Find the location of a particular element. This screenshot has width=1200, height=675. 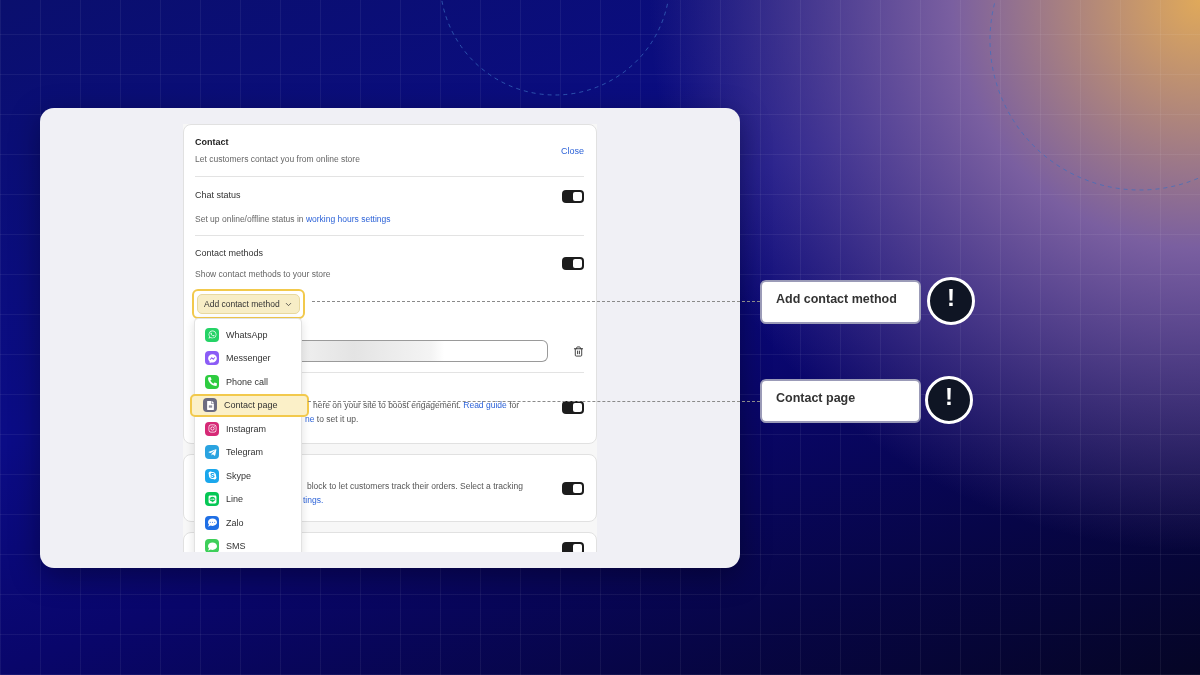

setting-hint: Show contact methods to your store is located at coordinates (263, 274).